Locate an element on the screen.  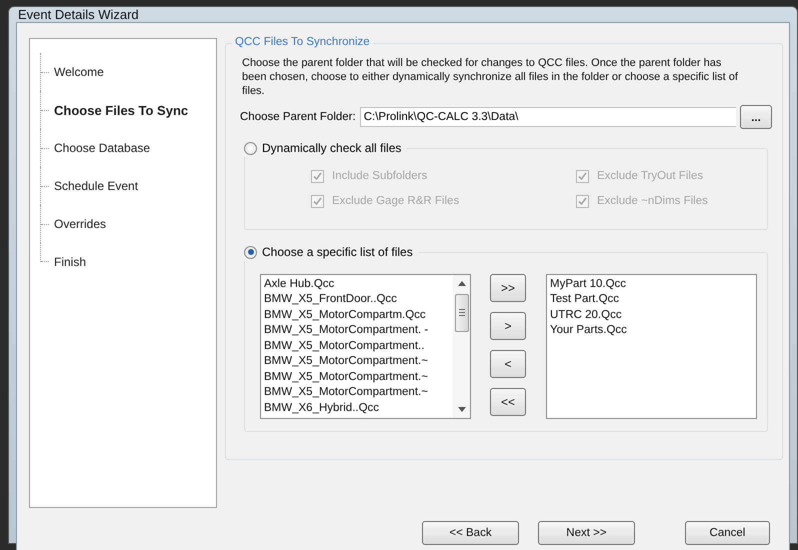
list-item: BMW_X5_MotorCompartment.. is located at coordinates (358, 346).